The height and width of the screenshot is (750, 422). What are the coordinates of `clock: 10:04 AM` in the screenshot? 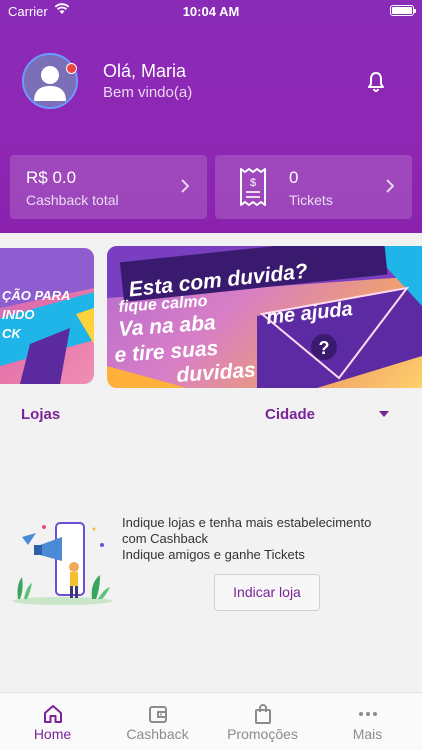 It's located at (211, 11).